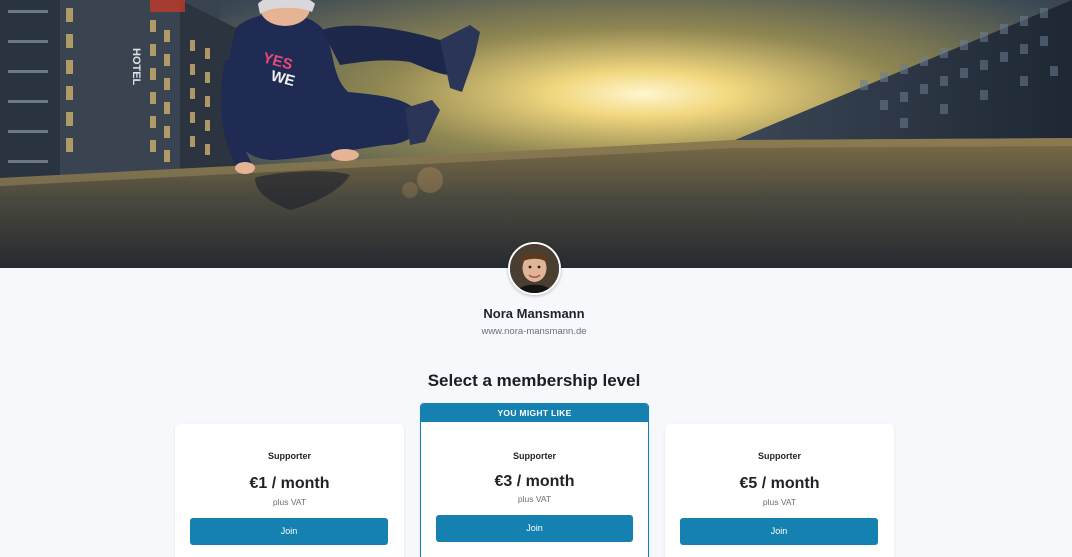  I want to click on tier-price: €5 / month, so click(779, 483).